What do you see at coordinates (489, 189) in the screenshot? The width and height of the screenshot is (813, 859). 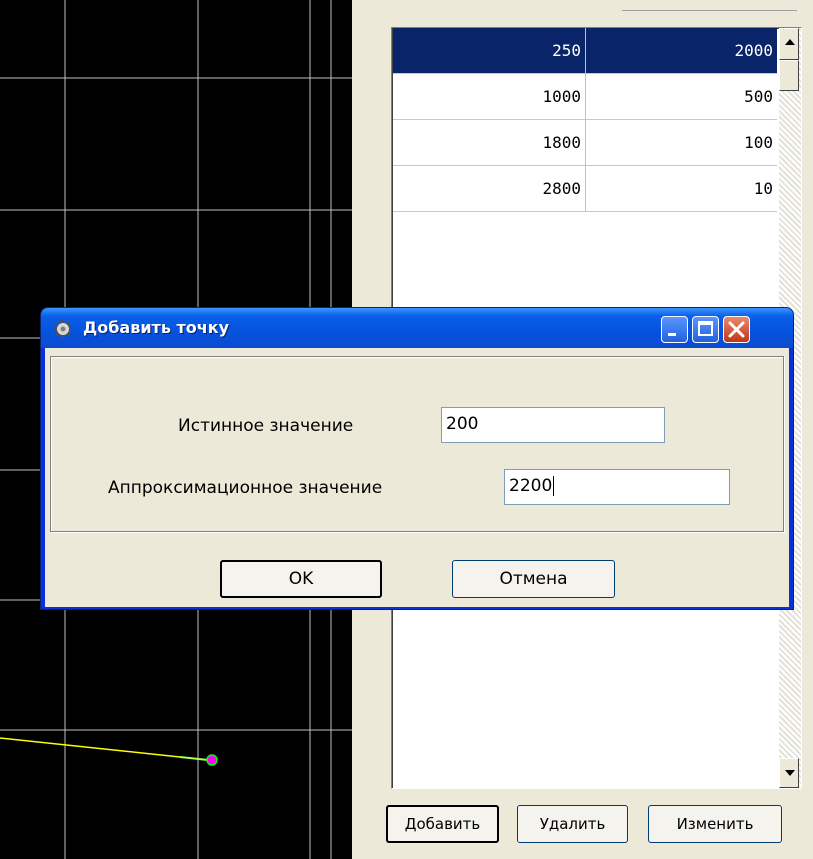 I see `table-cell-true: 2800` at bounding box center [489, 189].